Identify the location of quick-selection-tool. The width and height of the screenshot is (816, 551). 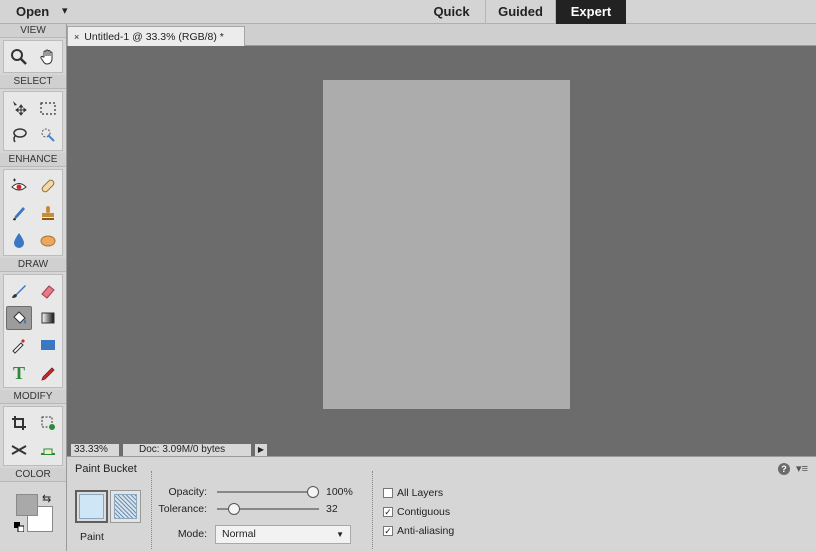
(48, 135).